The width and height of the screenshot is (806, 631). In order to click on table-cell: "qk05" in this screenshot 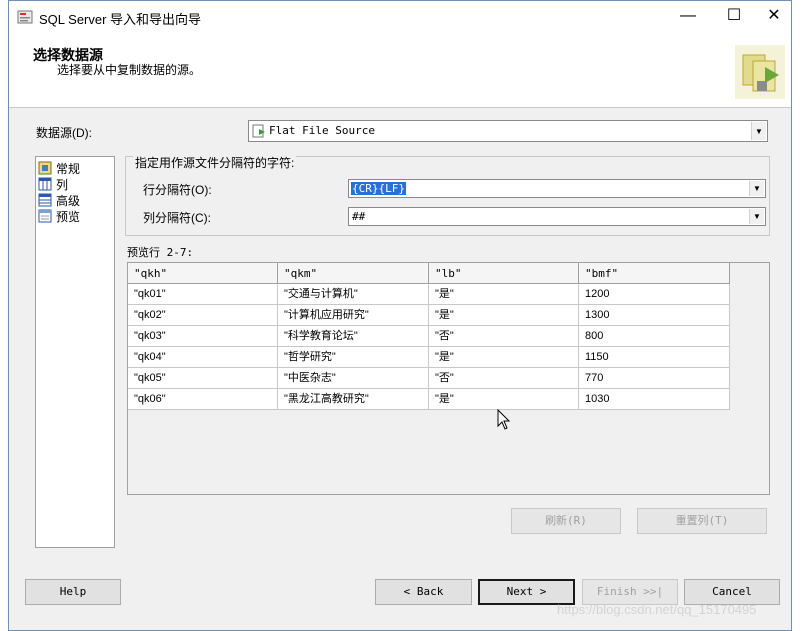, I will do `click(203, 378)`.